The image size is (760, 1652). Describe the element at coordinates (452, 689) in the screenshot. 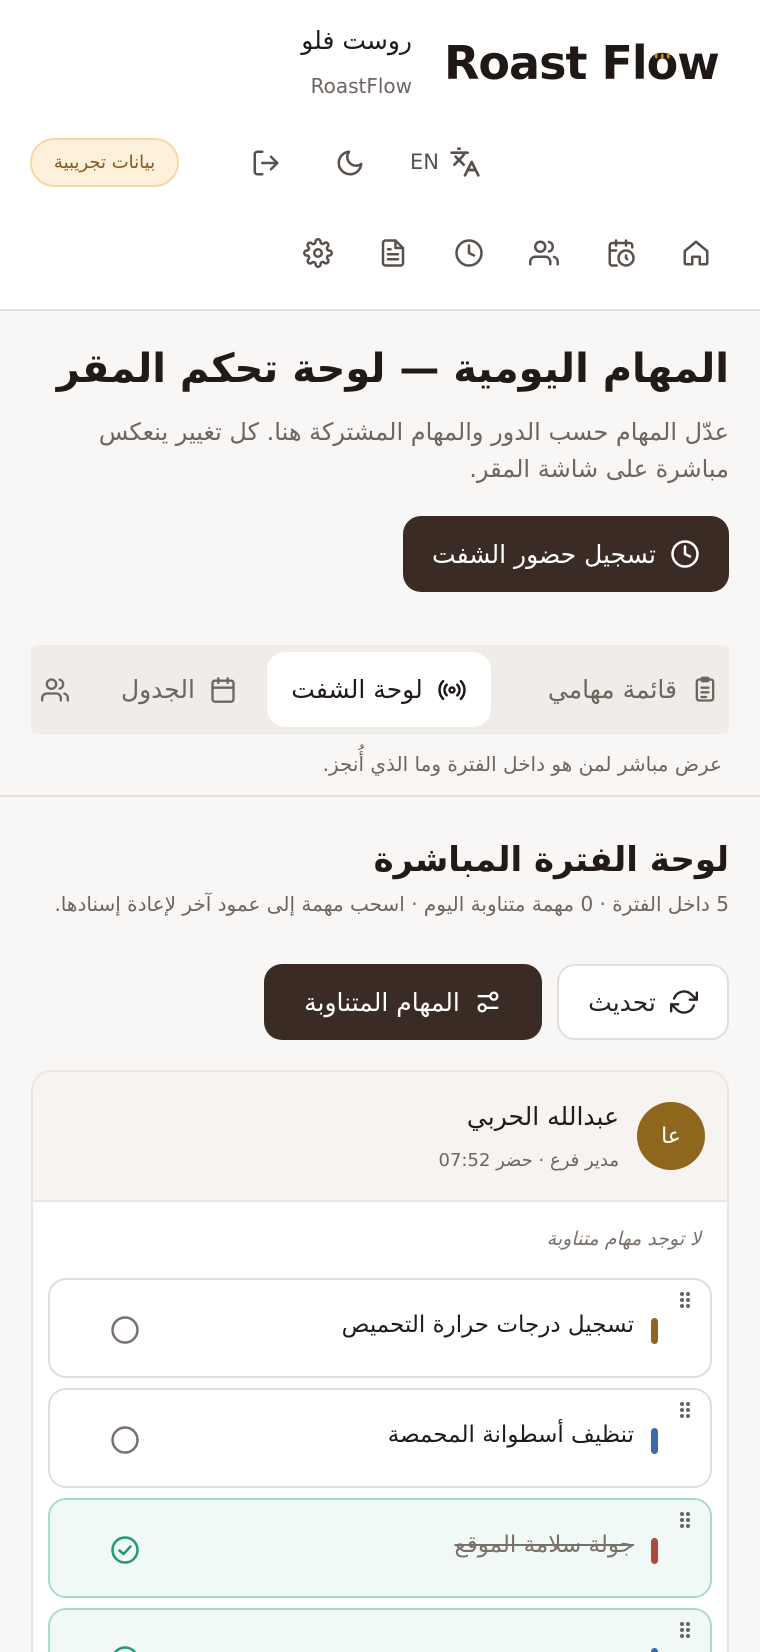

I see `broadcast-icon` at that location.